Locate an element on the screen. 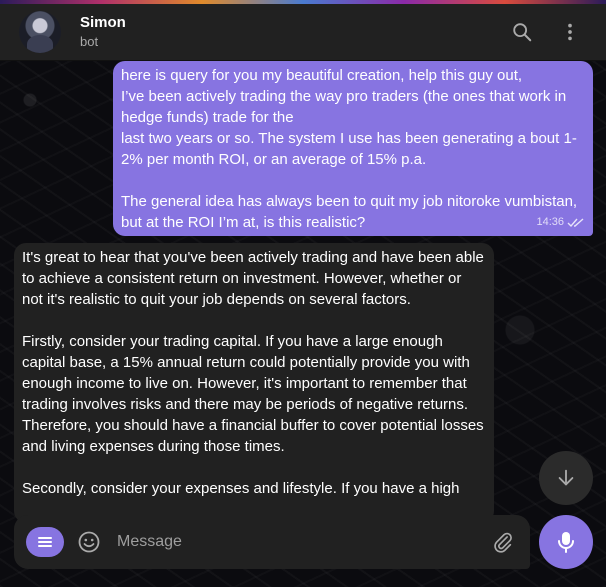 The height and width of the screenshot is (587, 606). microphone-icon is located at coordinates (566, 542).